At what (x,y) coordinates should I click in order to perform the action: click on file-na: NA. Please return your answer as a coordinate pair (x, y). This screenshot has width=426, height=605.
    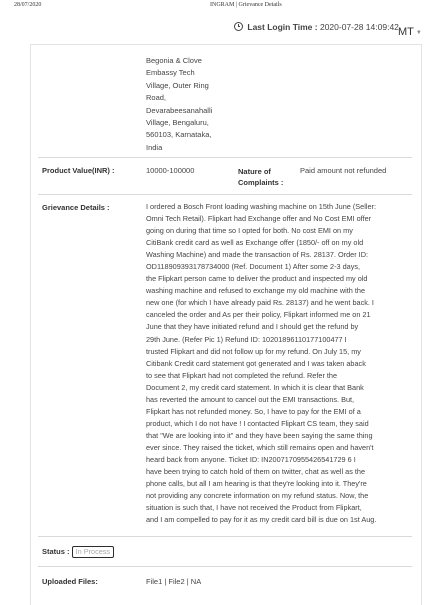
    Looking at the image, I should click on (196, 581).